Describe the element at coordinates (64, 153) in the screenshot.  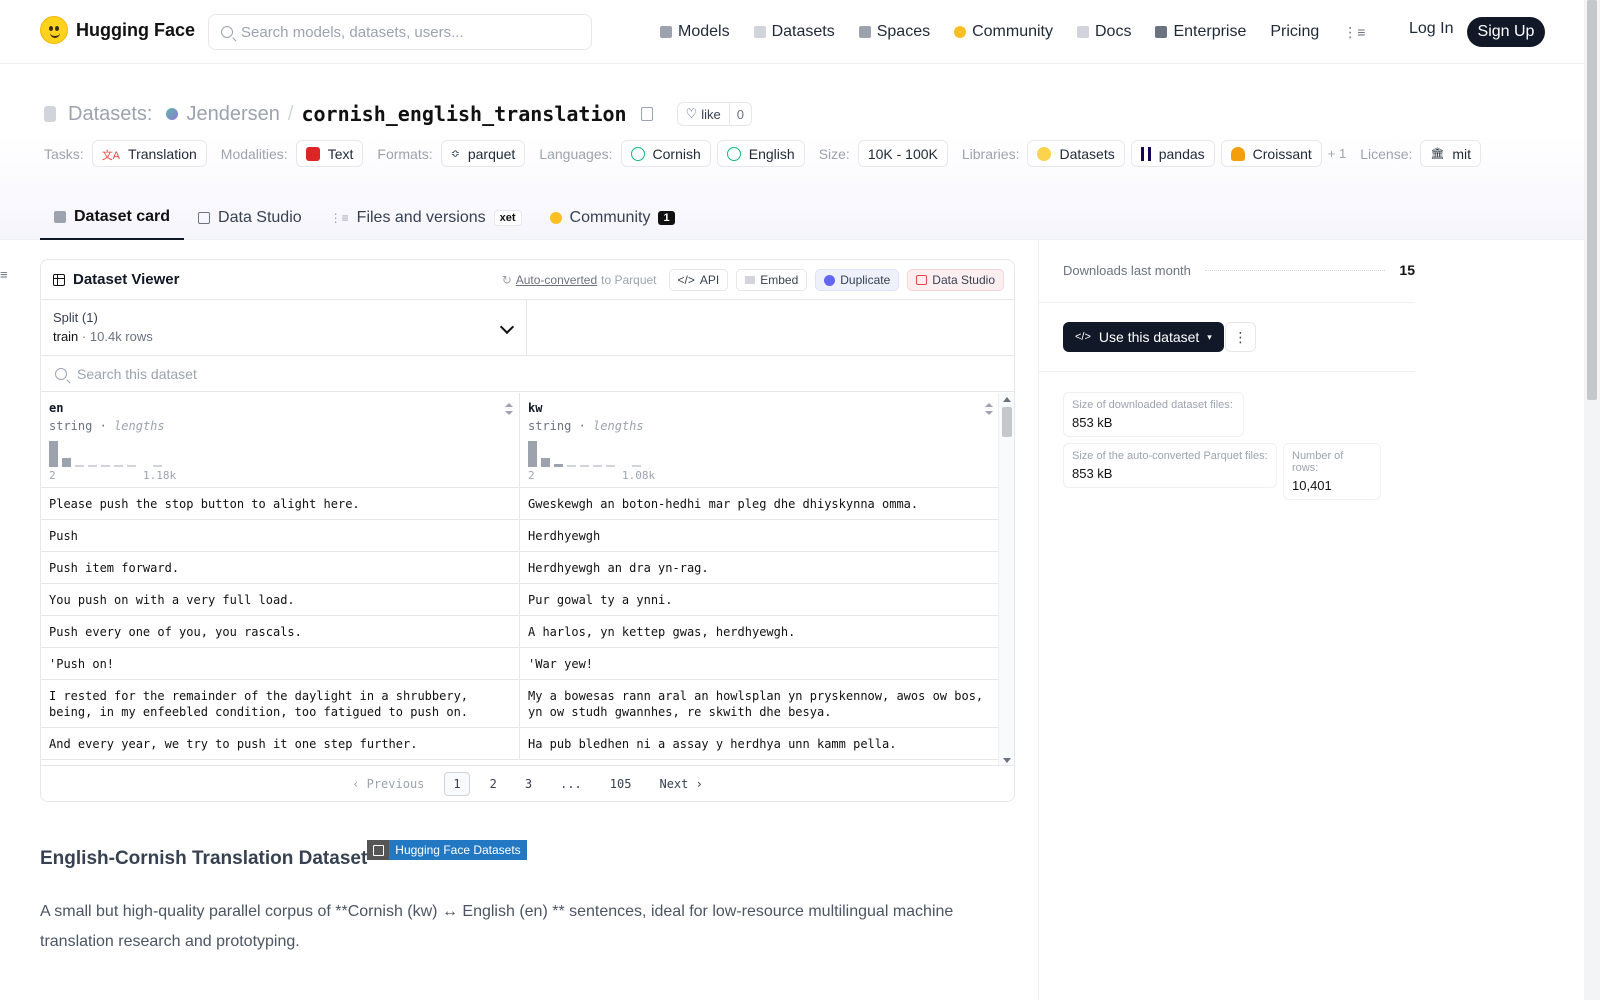
I see `tasks-label: Tasks:` at that location.